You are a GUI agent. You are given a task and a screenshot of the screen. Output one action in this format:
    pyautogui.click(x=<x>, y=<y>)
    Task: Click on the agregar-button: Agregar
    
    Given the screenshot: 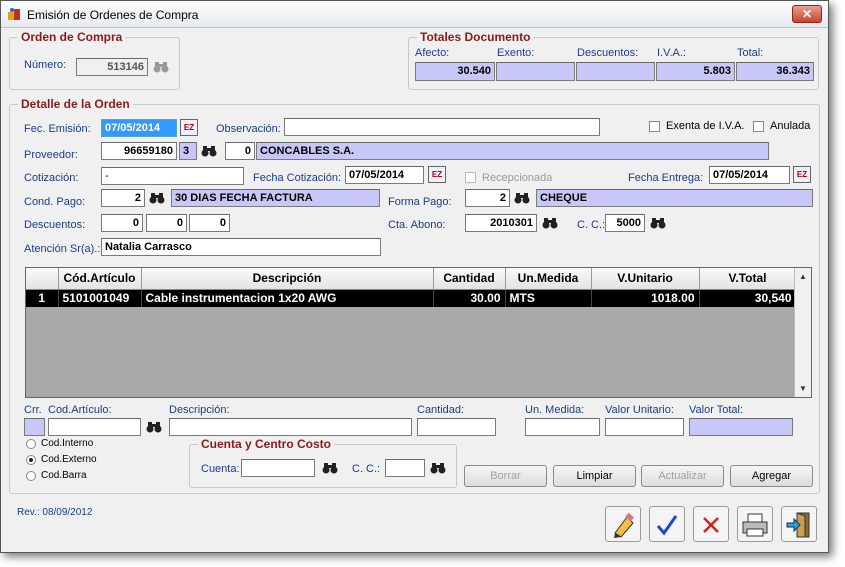 What is the action you would take?
    pyautogui.click(x=771, y=476)
    